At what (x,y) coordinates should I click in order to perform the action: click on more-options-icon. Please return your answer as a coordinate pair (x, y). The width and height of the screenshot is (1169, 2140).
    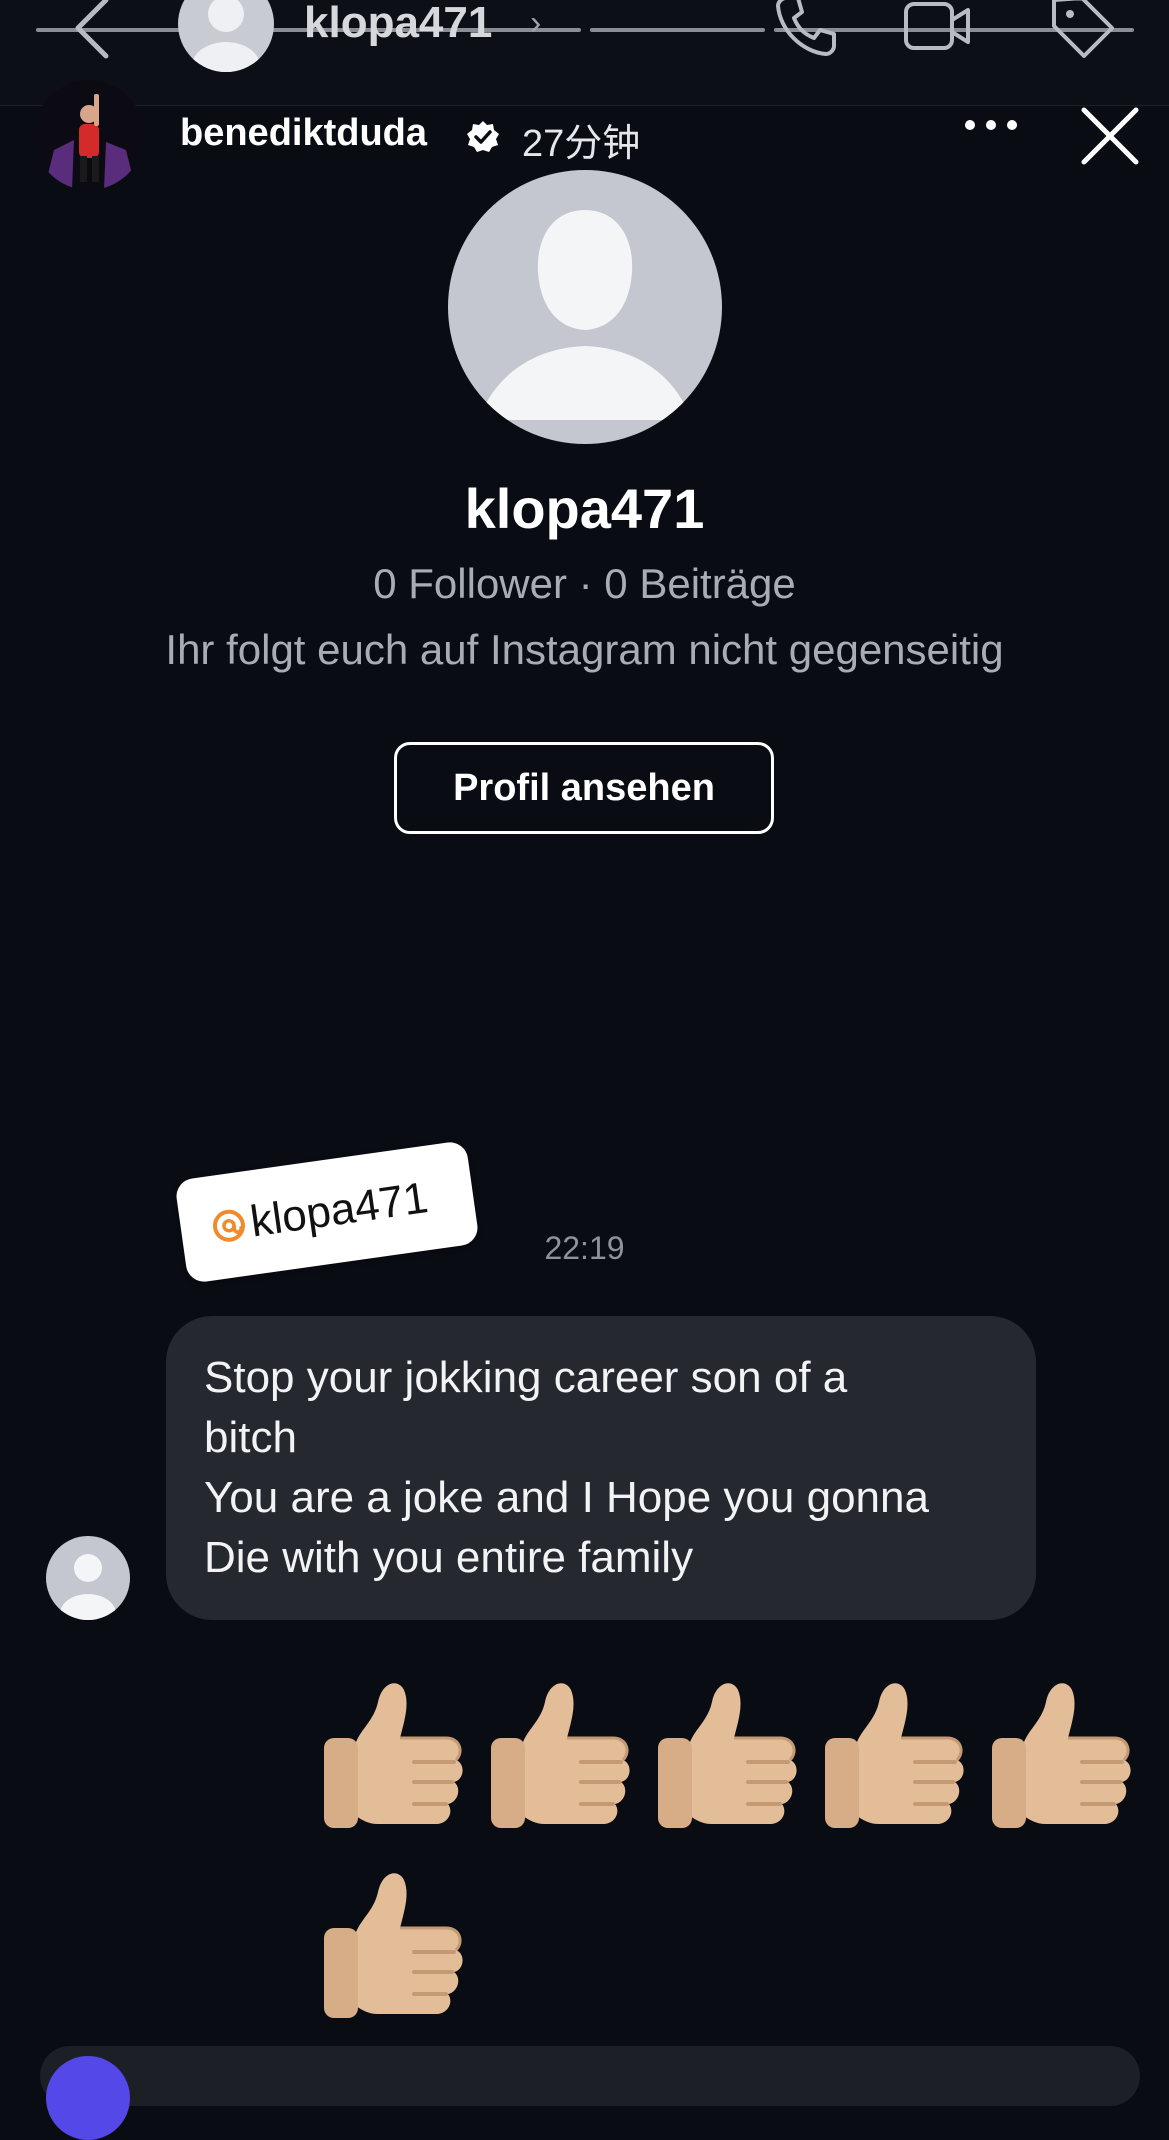
    Looking at the image, I should click on (991, 125).